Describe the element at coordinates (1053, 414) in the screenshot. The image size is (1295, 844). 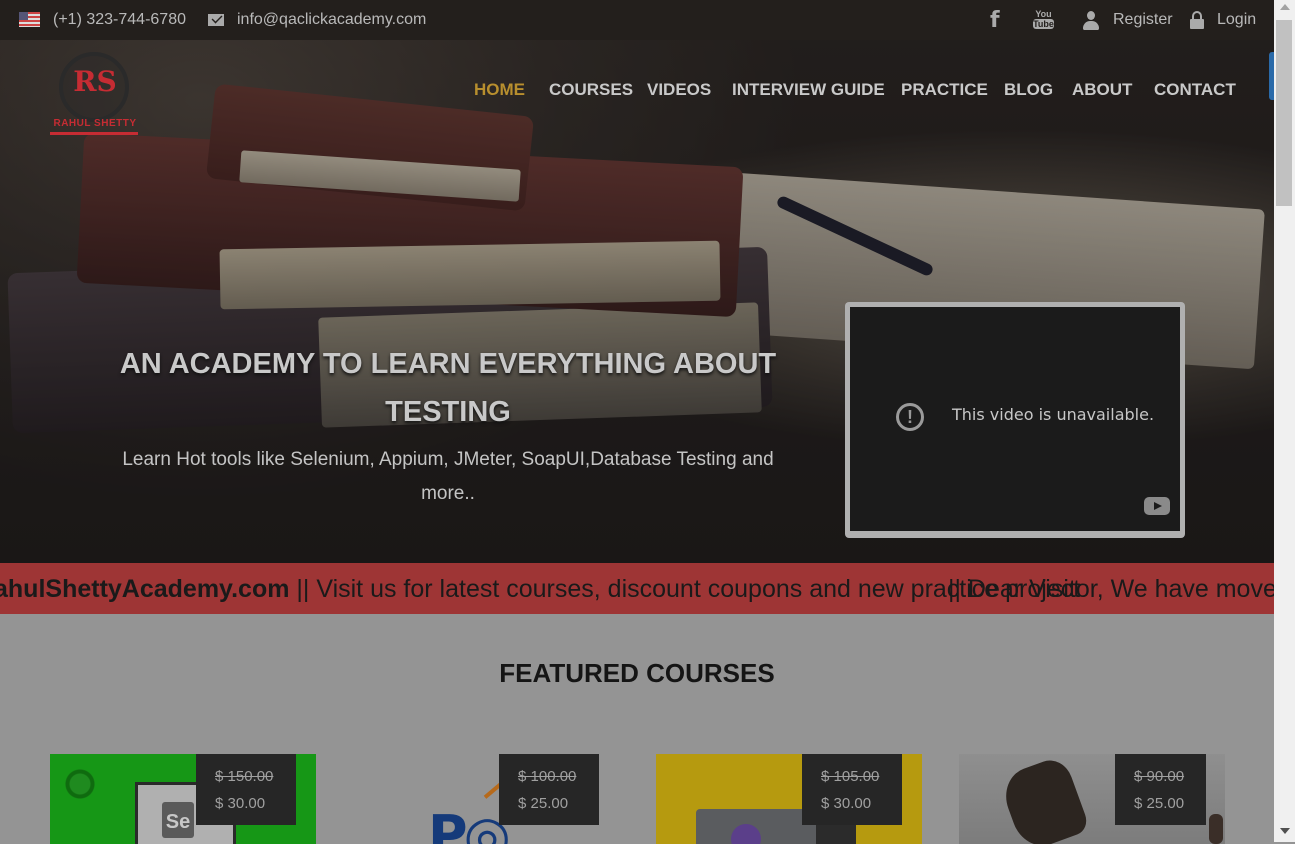
I see `video-unavailable-message: This video is unavailable.` at that location.